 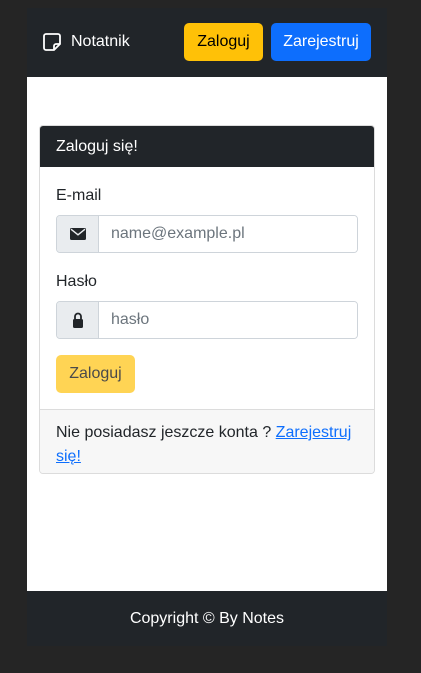 I want to click on nav-register-button: Zarejestruj, so click(x=321, y=42).